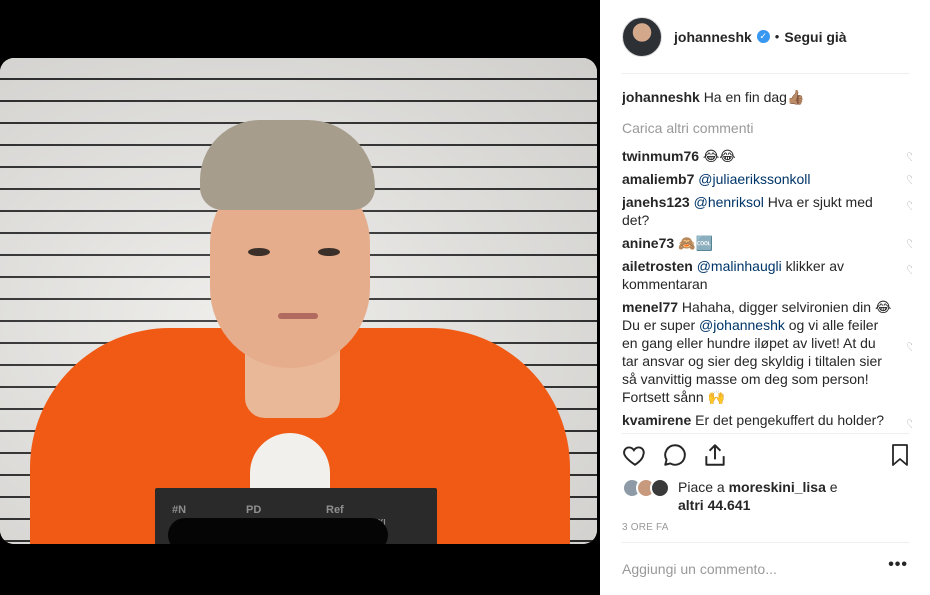  I want to click on comment-item: twinmum76 😂😂 ♡, so click(767, 156).